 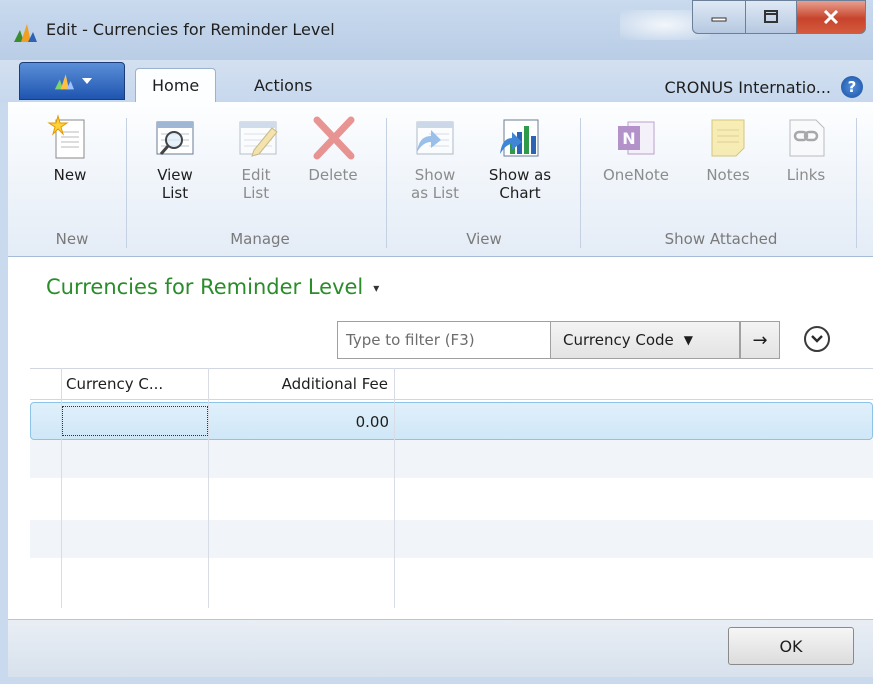 What do you see at coordinates (135, 421) in the screenshot?
I see `currency-code-cell` at bounding box center [135, 421].